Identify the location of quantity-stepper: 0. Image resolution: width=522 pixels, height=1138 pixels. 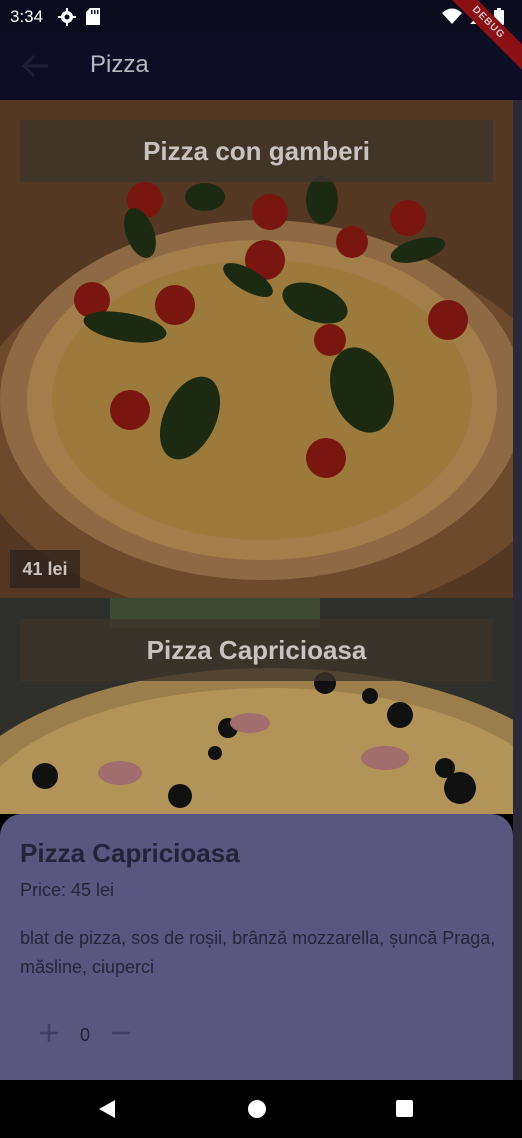
(85, 1035).